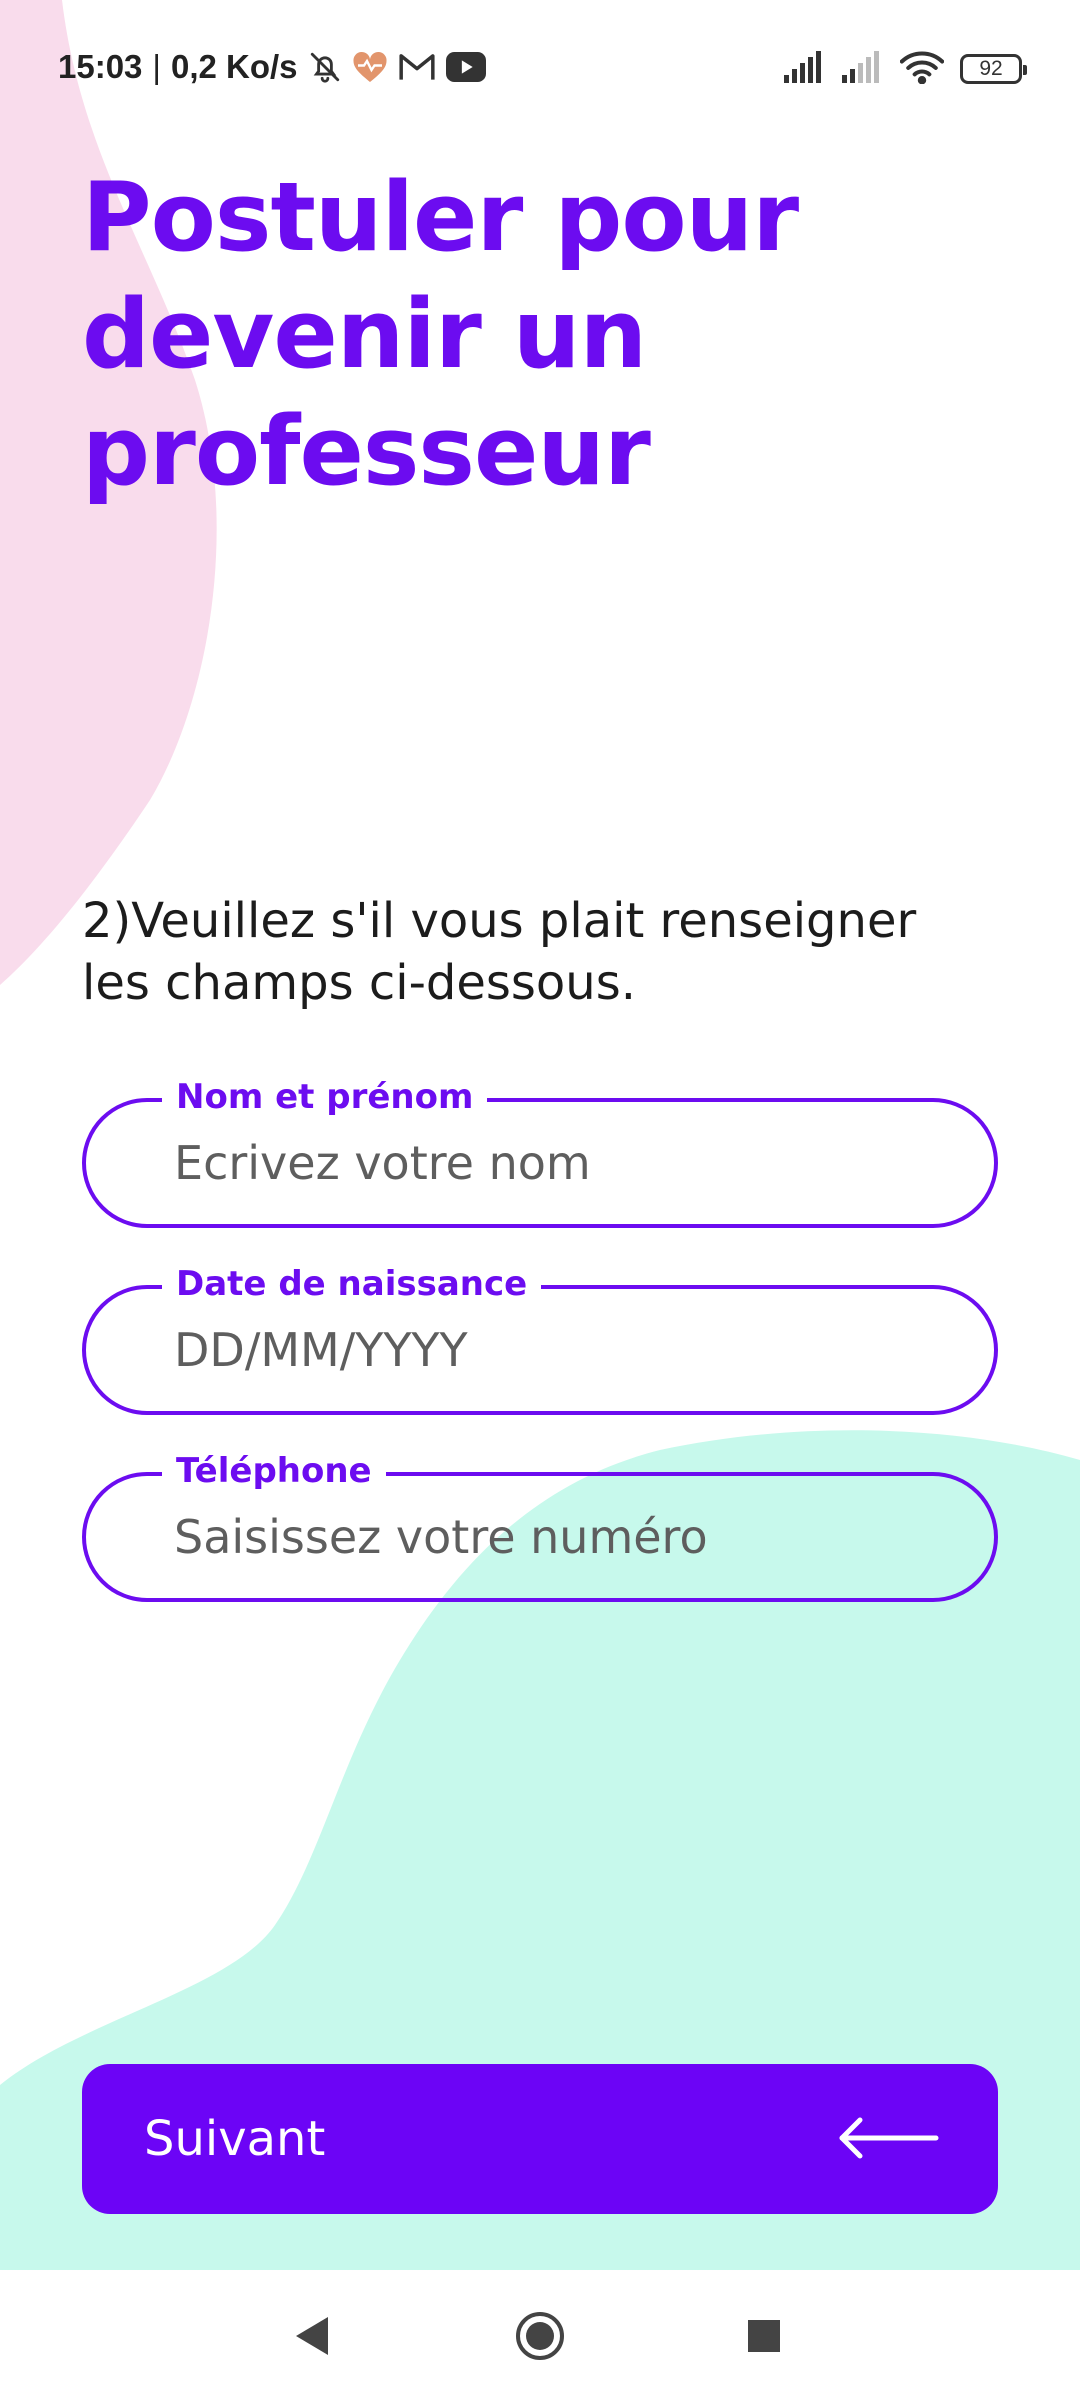 This screenshot has width=1080, height=2400. What do you see at coordinates (888, 2139) in the screenshot?
I see `arrow-left-icon` at bounding box center [888, 2139].